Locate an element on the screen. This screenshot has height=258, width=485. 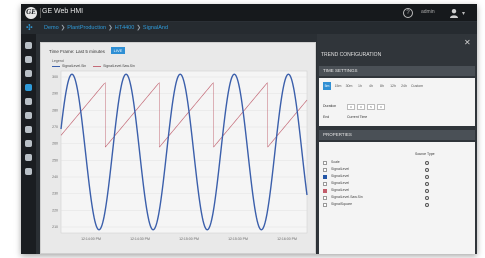
range-button: Custom is located at coordinates (417, 86).